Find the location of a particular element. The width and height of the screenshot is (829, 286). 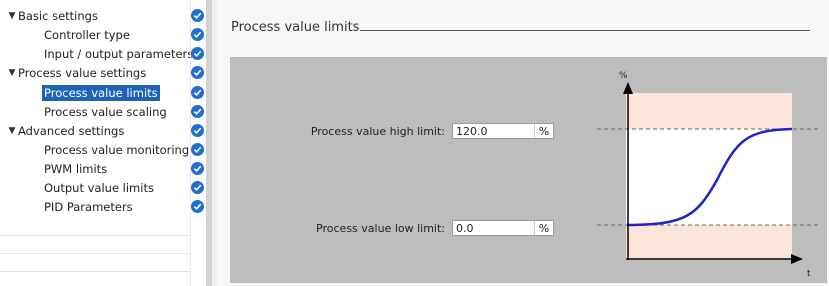

nav-item-advanced-settings: ▼ Advanced settings is located at coordinates (95, 130).